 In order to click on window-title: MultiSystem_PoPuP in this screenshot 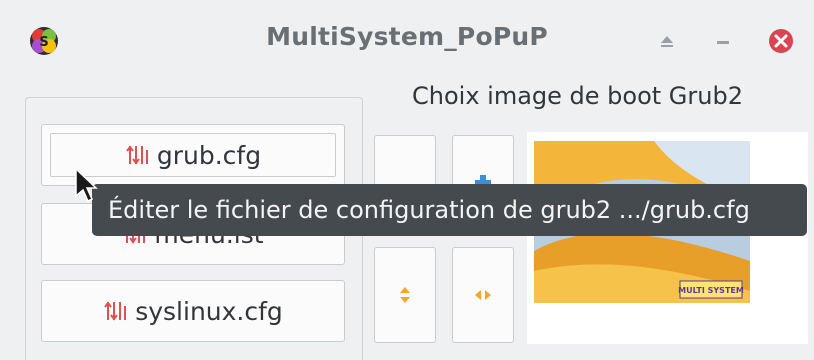, I will do `click(407, 36)`.